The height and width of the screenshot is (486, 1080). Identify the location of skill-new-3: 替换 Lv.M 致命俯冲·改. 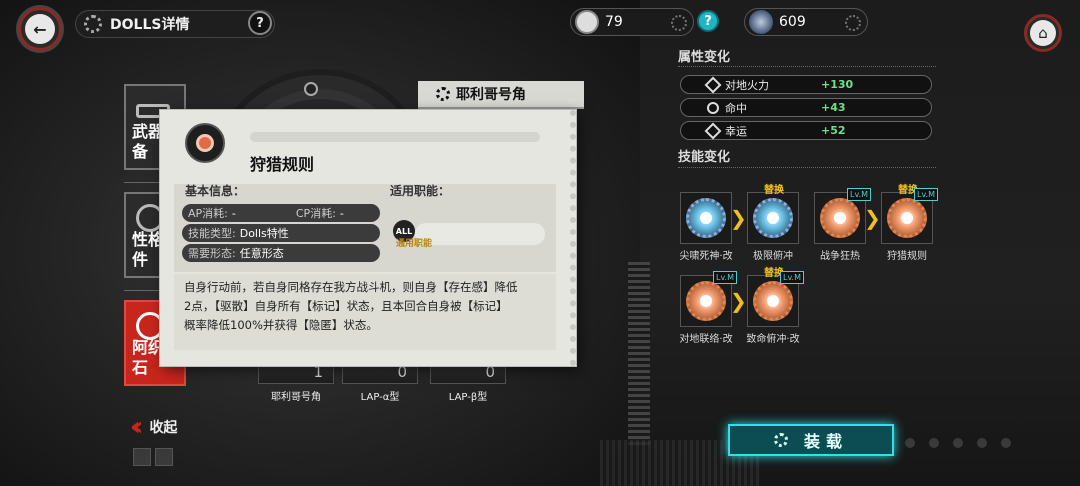
(773, 306).